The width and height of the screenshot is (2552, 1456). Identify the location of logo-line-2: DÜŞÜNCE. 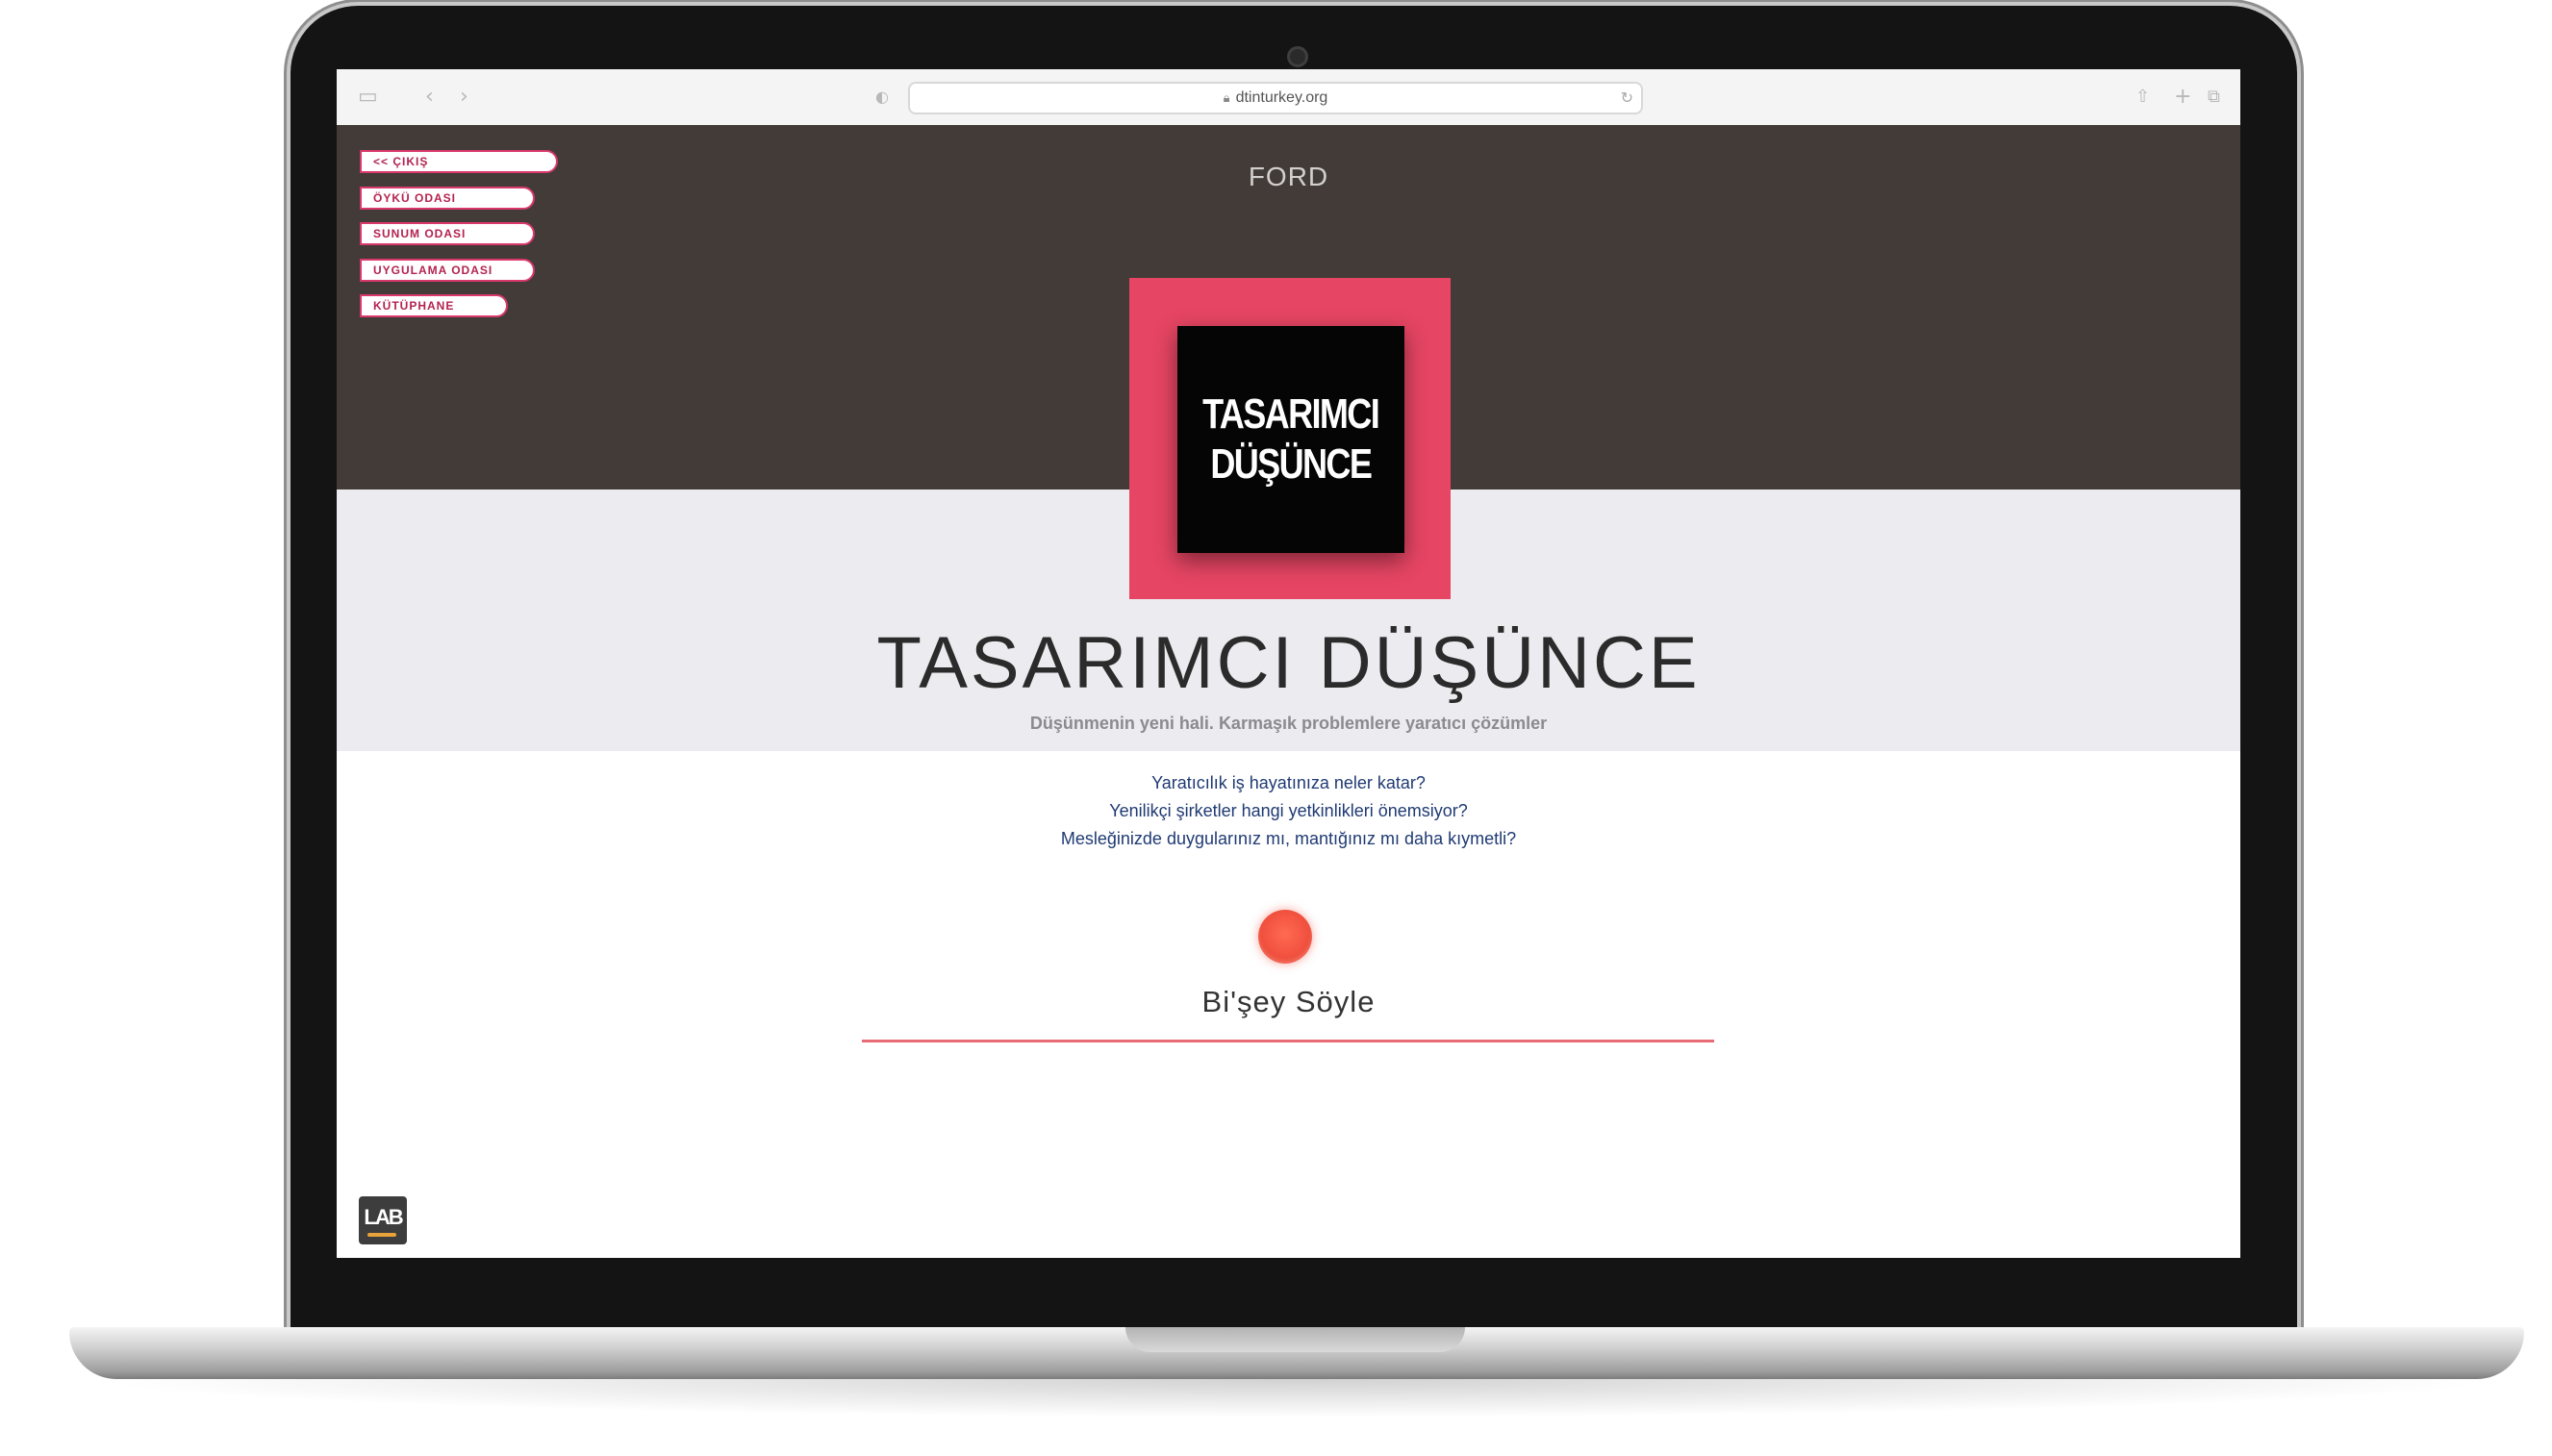
(1292, 464).